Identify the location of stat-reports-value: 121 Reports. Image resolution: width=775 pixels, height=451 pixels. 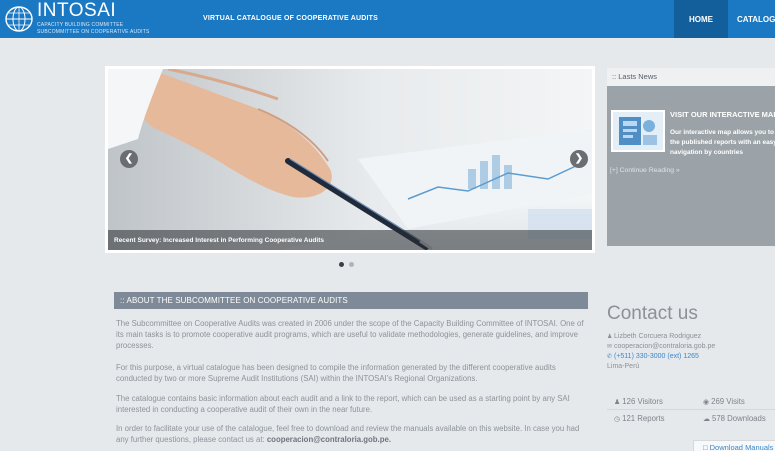
(643, 418).